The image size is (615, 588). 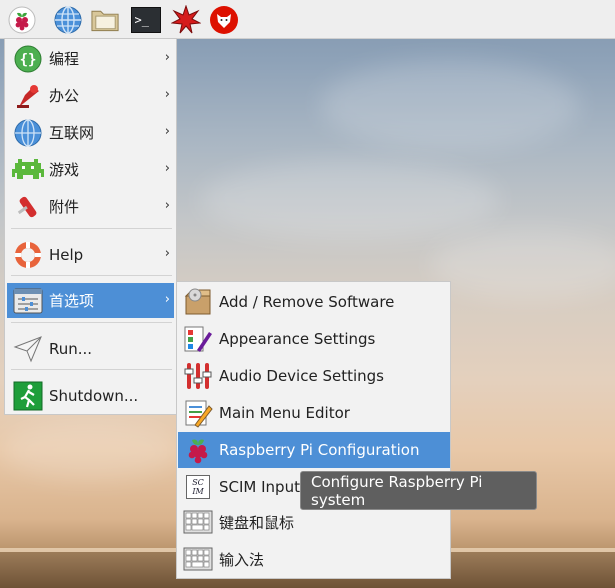 What do you see at coordinates (259, 487) in the screenshot?
I see `submenu-item-label: SCIM Input` at bounding box center [259, 487].